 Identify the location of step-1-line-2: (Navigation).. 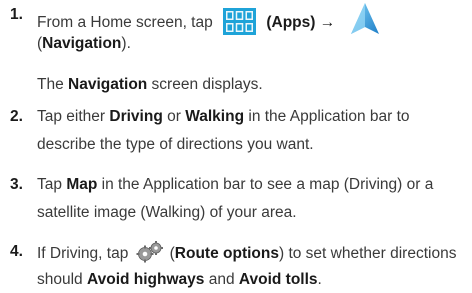
(84, 44).